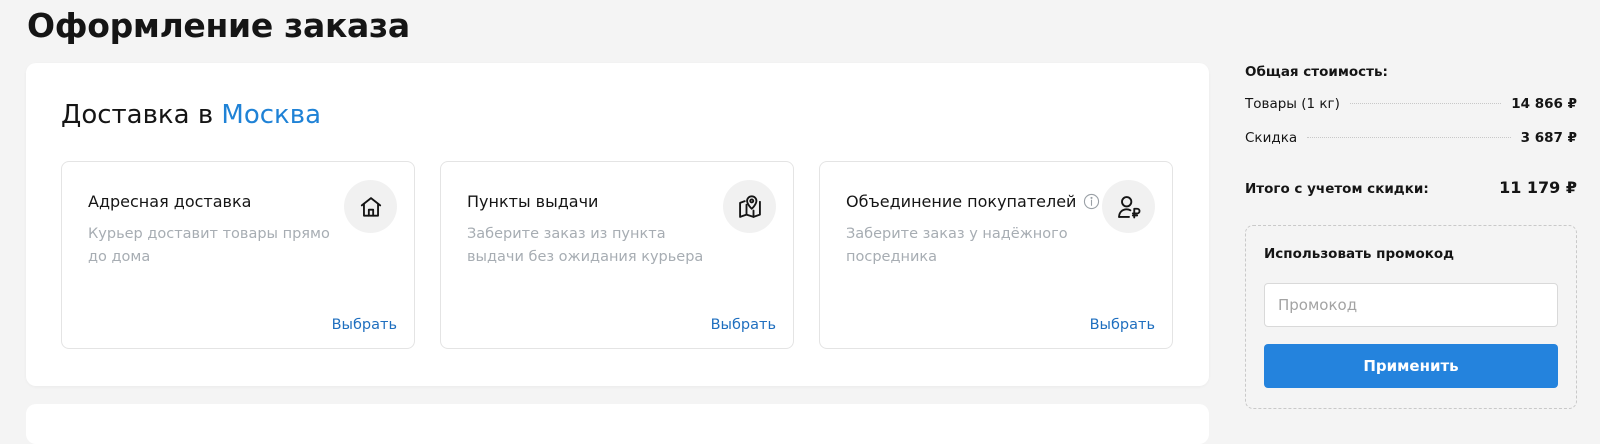 The width and height of the screenshot is (1600, 444). Describe the element at coordinates (1337, 189) in the screenshot. I see `total-label: Итого с учетом скидки:` at that location.